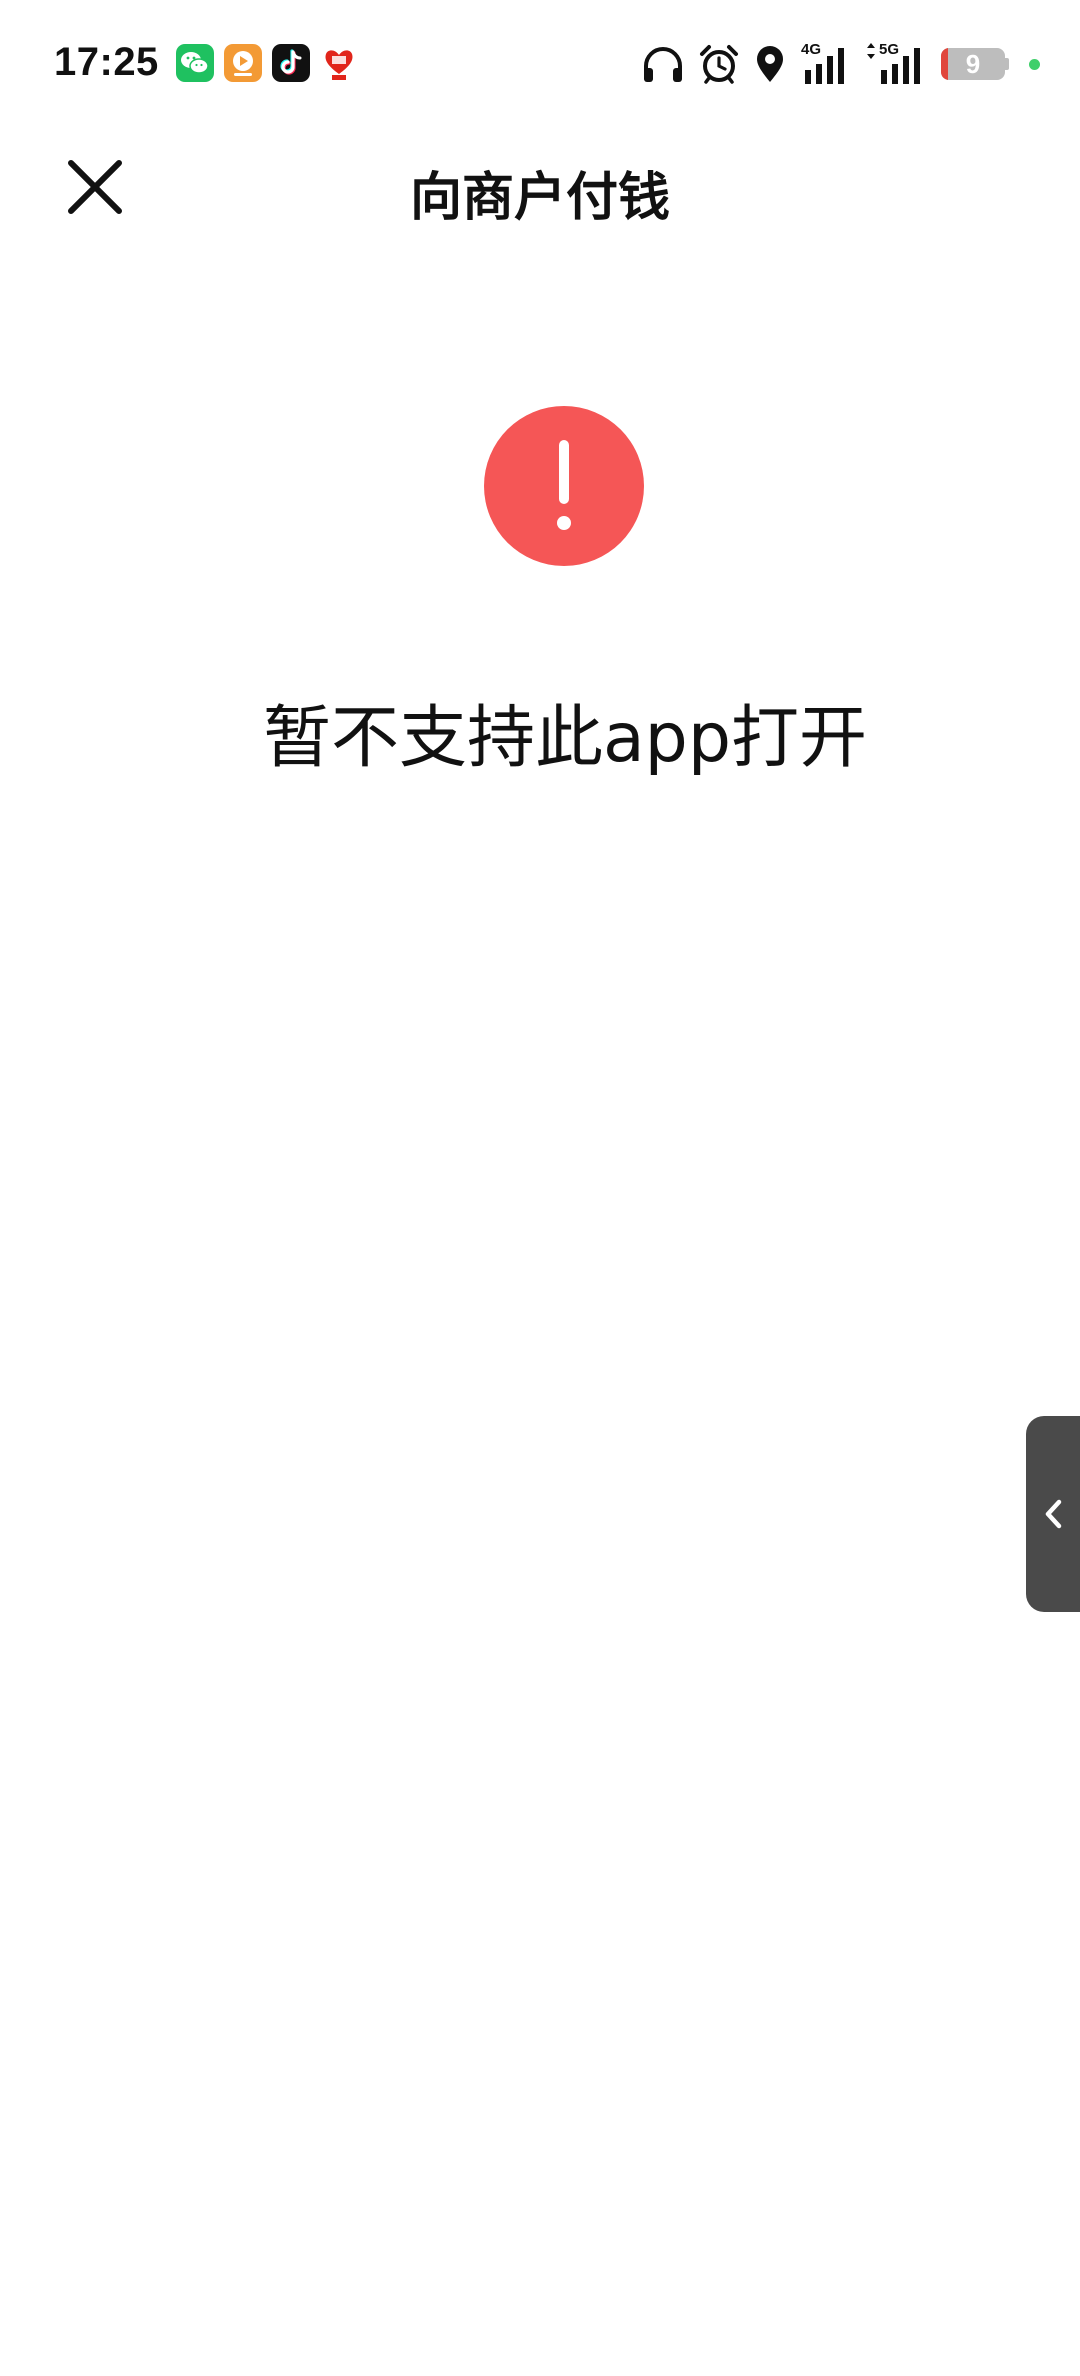 The height and width of the screenshot is (2376, 1080). Describe the element at coordinates (663, 64) in the screenshot. I see `headphones-icon` at that location.